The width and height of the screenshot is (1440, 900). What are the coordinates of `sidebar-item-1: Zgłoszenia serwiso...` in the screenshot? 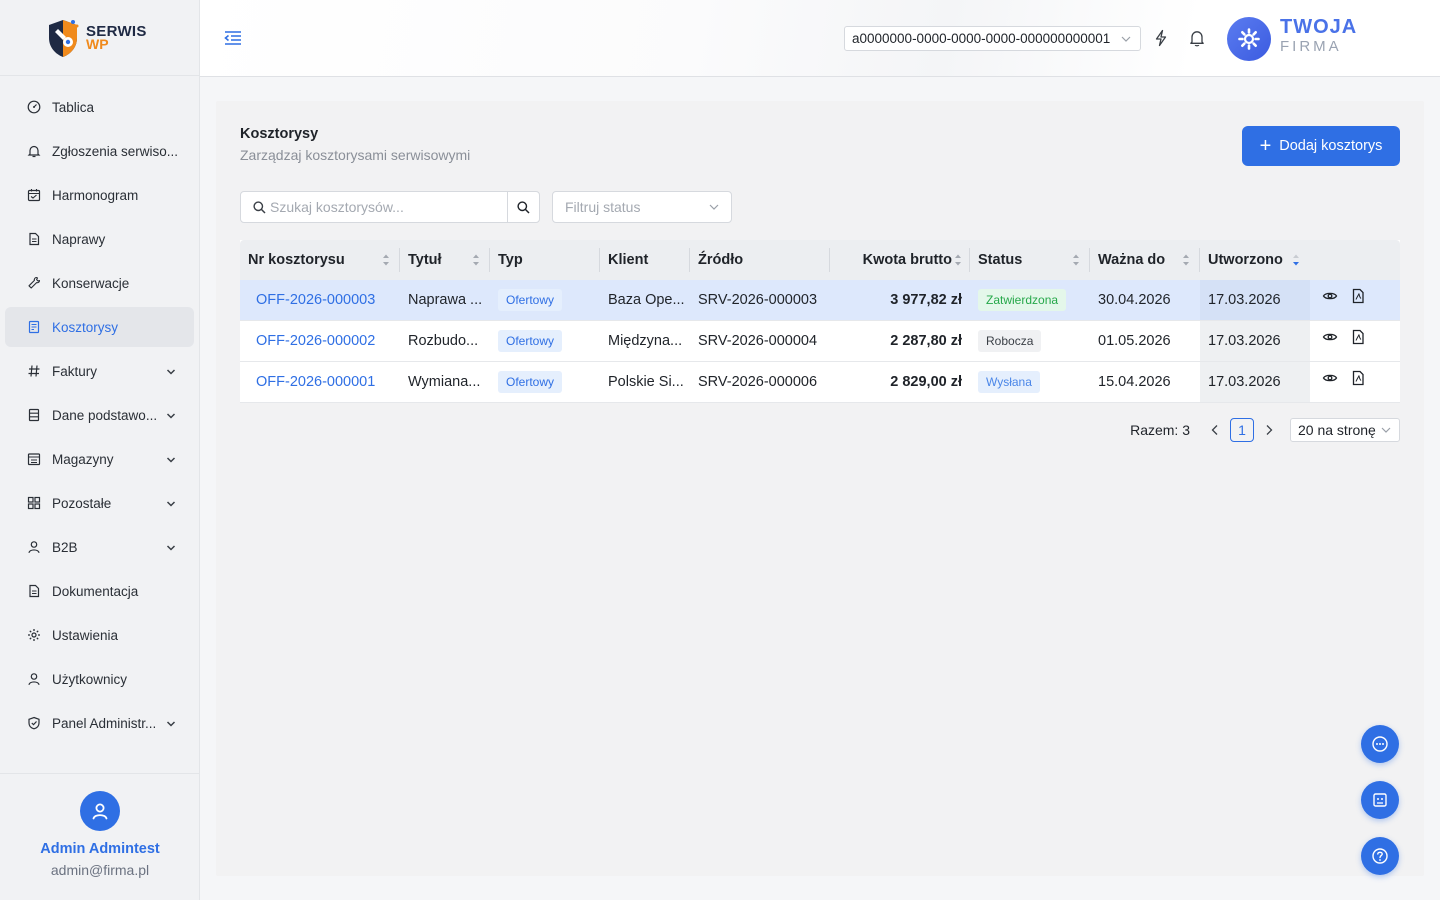 It's located at (99, 151).